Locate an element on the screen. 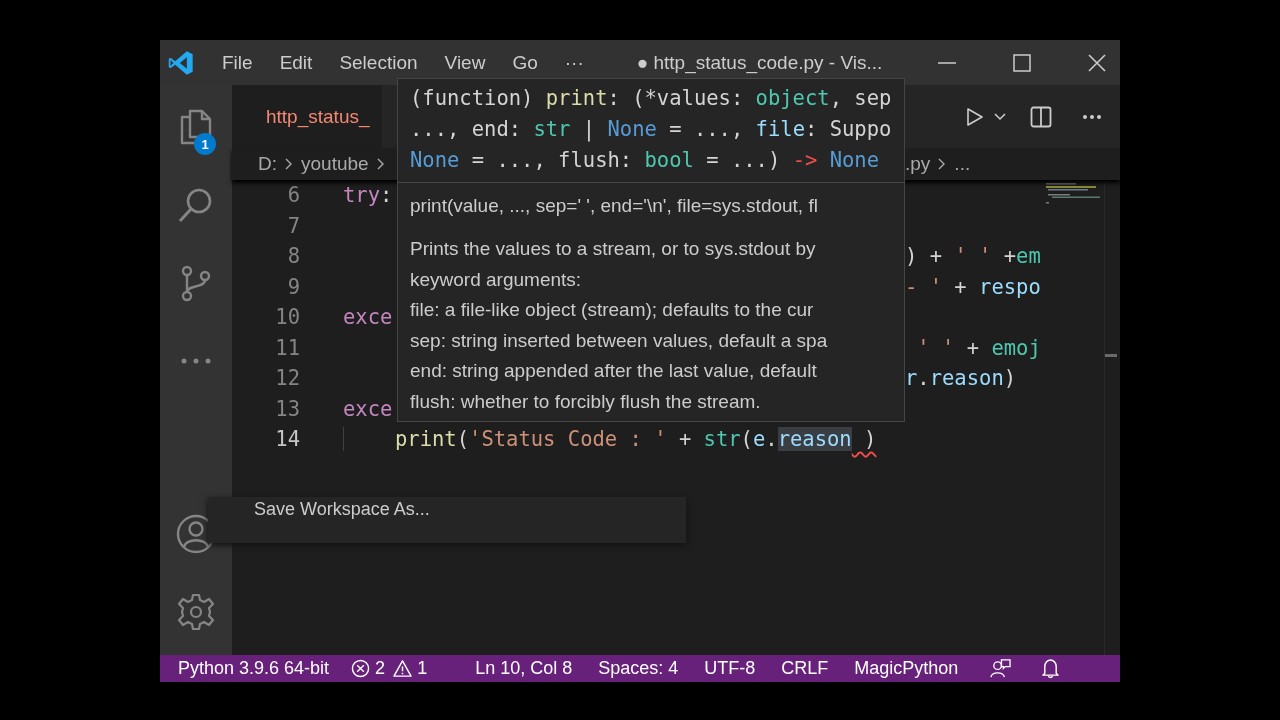 The height and width of the screenshot is (720, 1280). status-item: Ln 10, Col 8 is located at coordinates (524, 668).